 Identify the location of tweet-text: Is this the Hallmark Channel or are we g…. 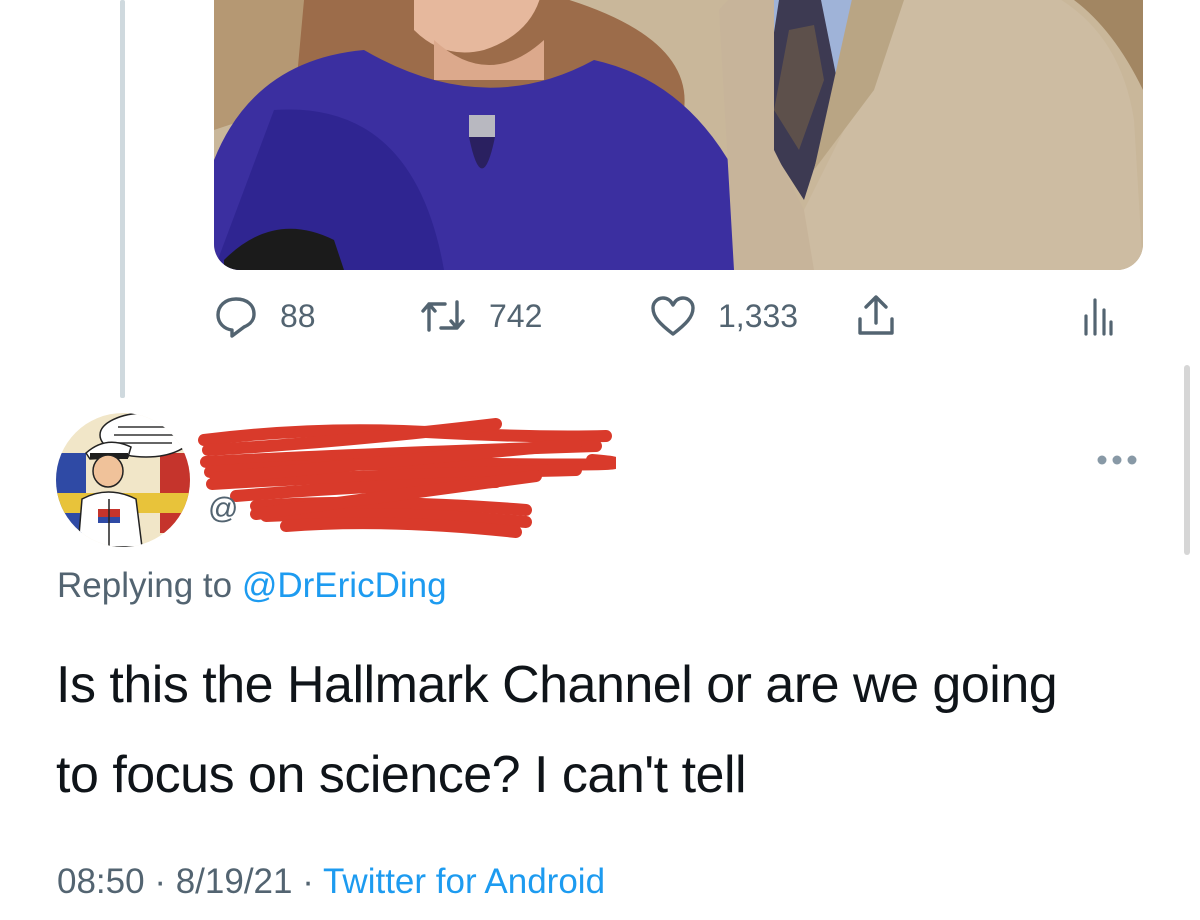
(557, 730).